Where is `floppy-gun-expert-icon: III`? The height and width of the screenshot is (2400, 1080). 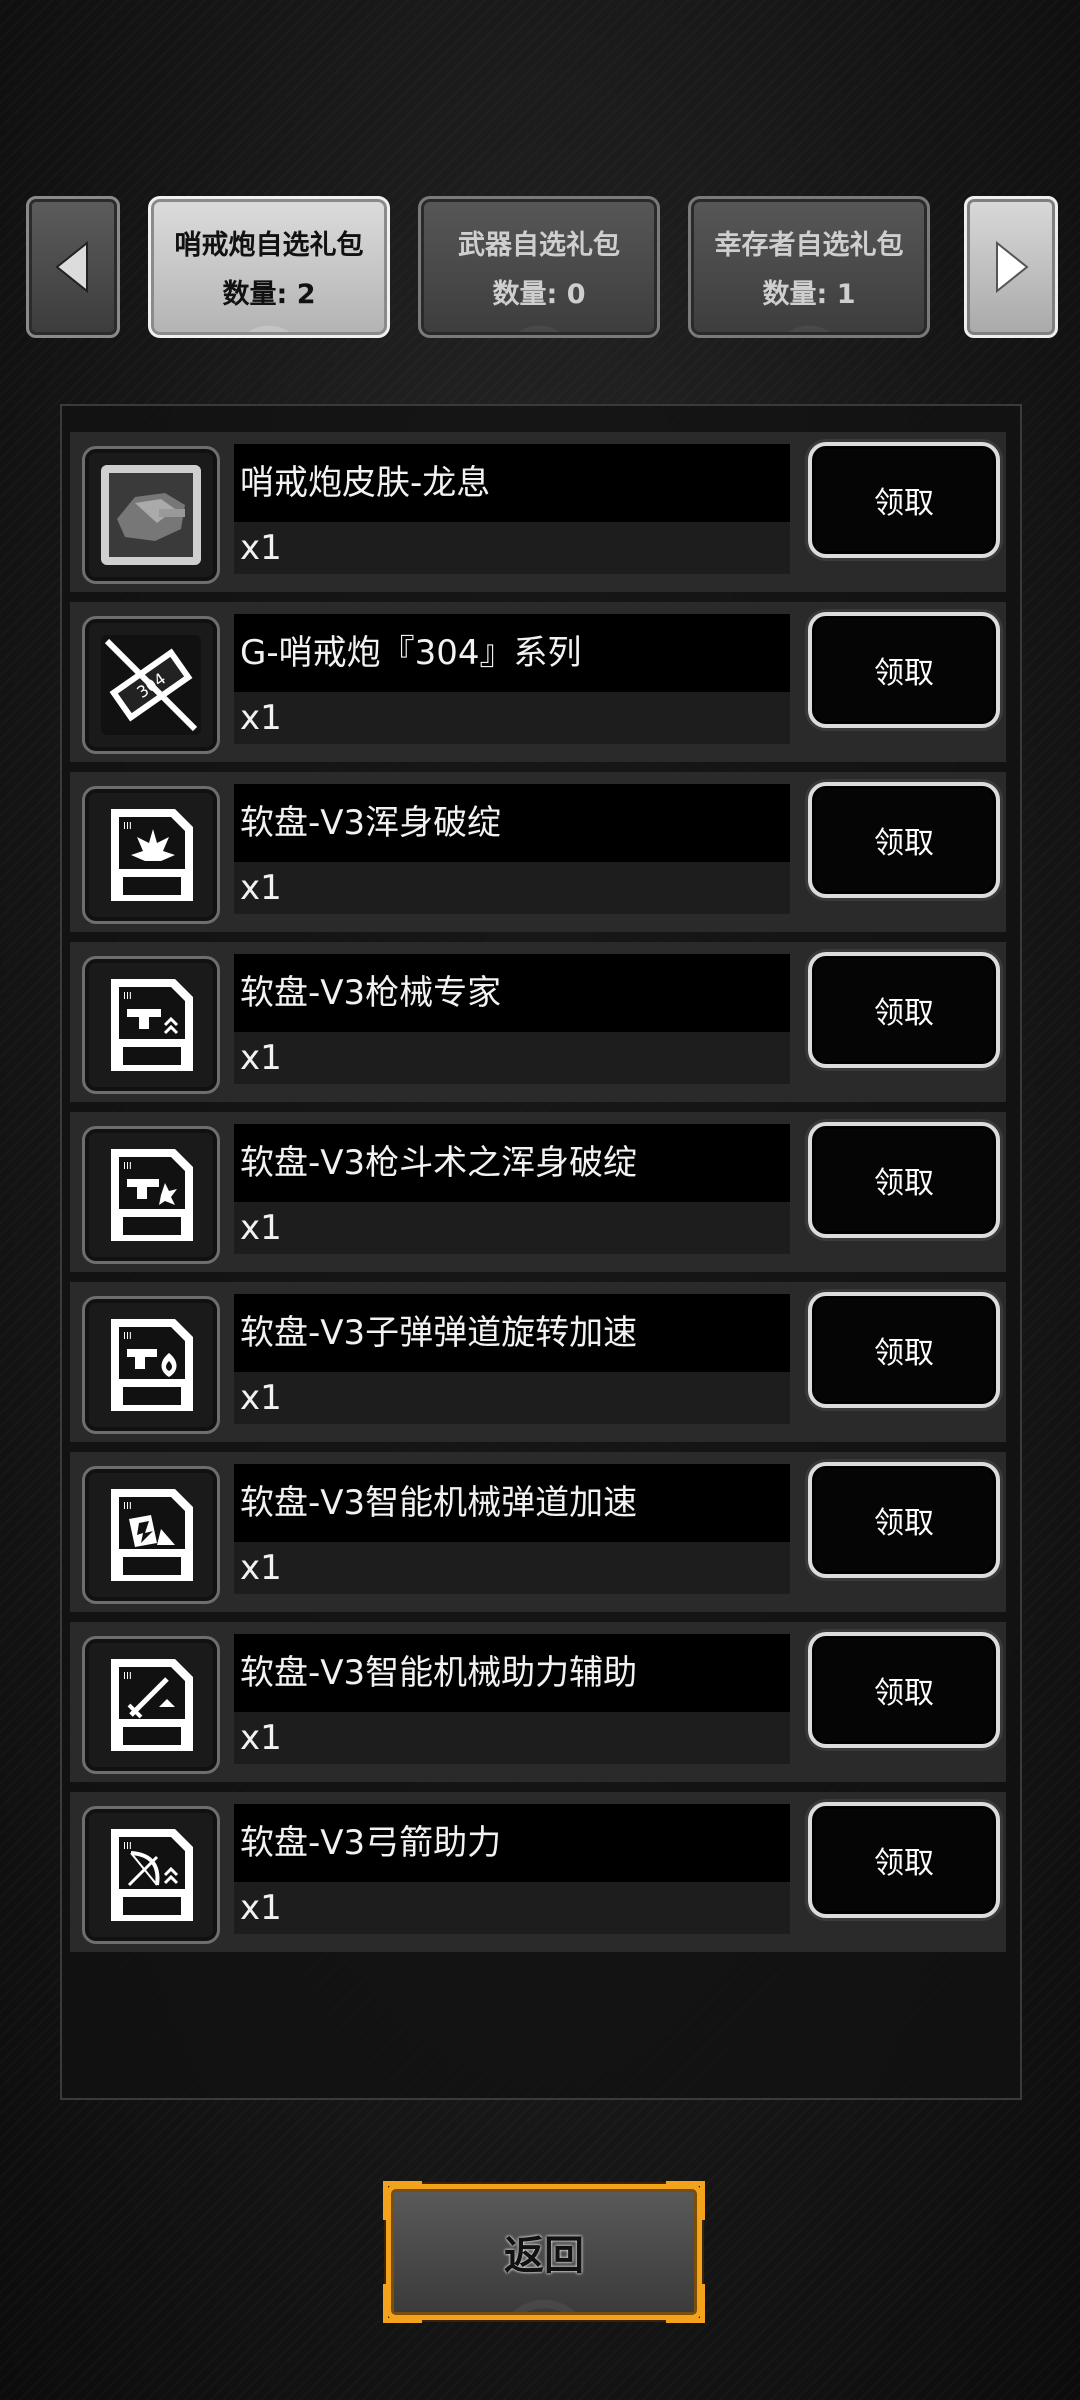 floppy-gun-expert-icon: III is located at coordinates (151, 1025).